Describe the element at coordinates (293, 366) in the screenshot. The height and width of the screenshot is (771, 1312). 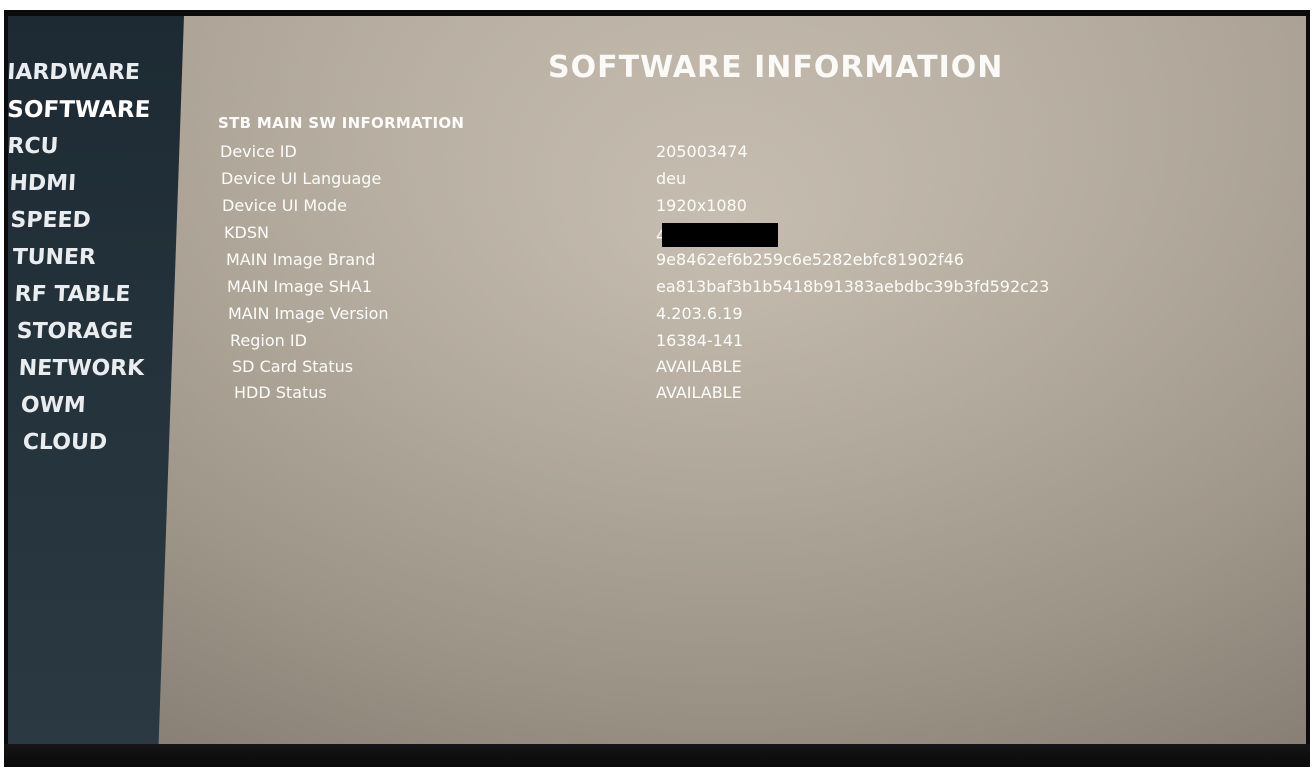
I see `info-label: SD Card Status` at that location.